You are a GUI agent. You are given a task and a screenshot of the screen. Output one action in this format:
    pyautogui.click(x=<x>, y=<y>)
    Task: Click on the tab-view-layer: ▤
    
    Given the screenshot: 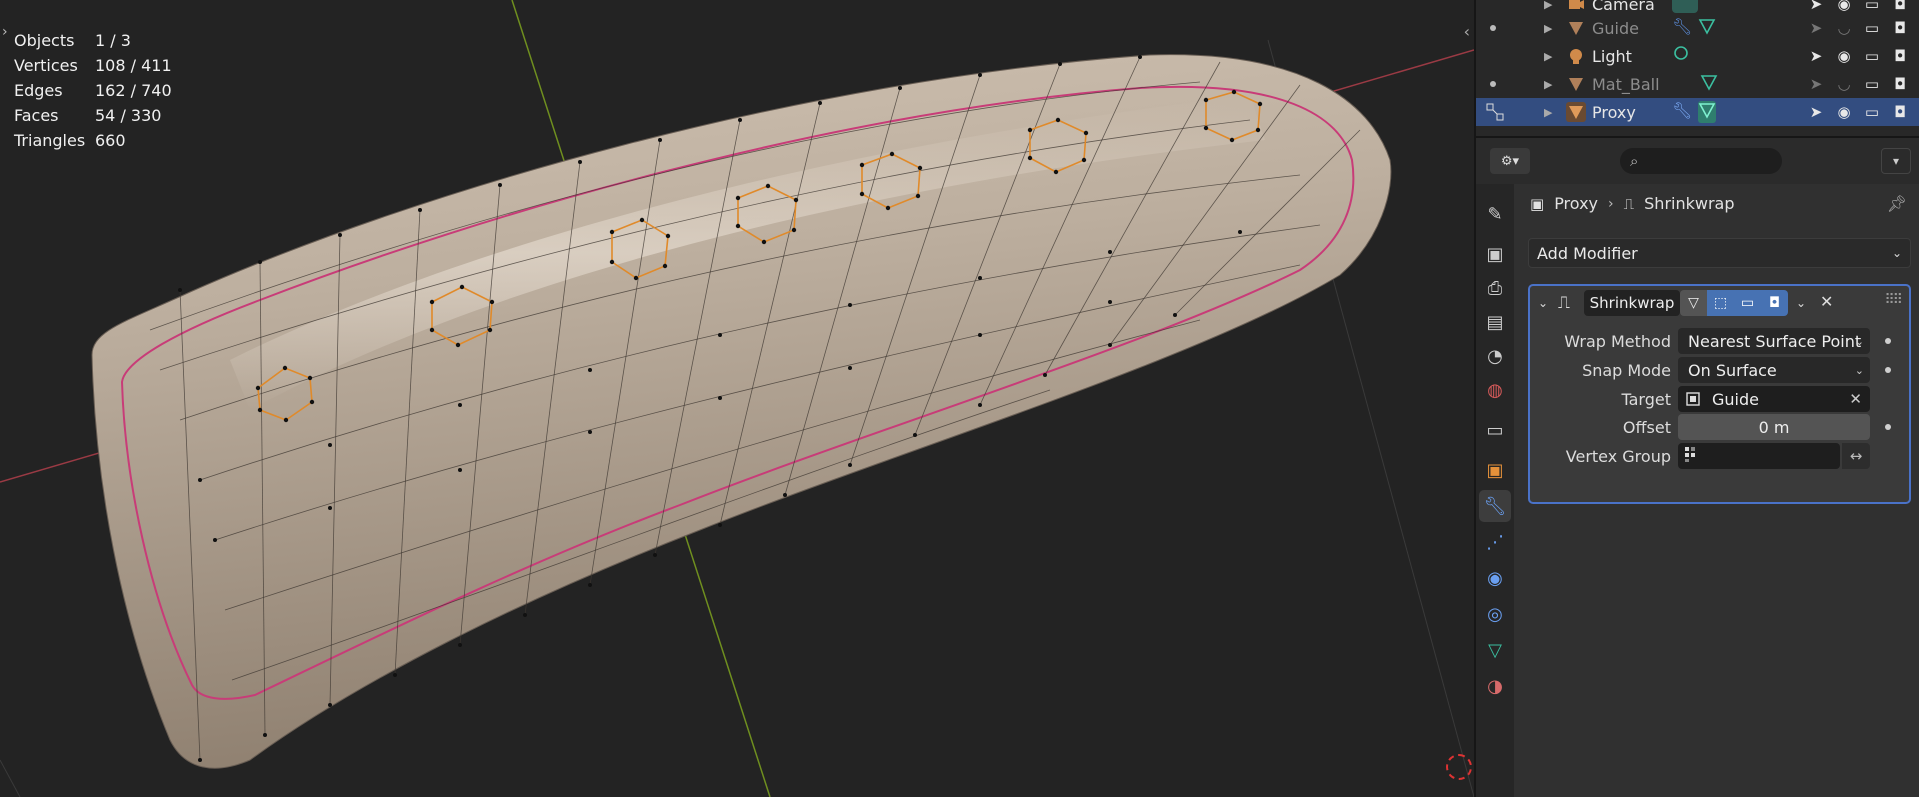 What is the action you would take?
    pyautogui.click(x=1495, y=322)
    